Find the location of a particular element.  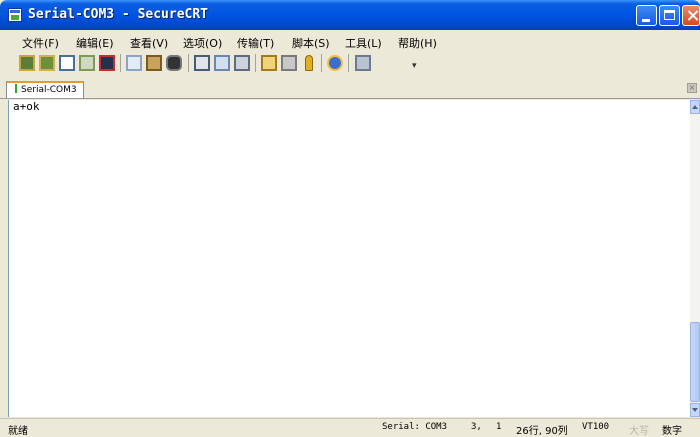

maximize-button is located at coordinates (669, 15).